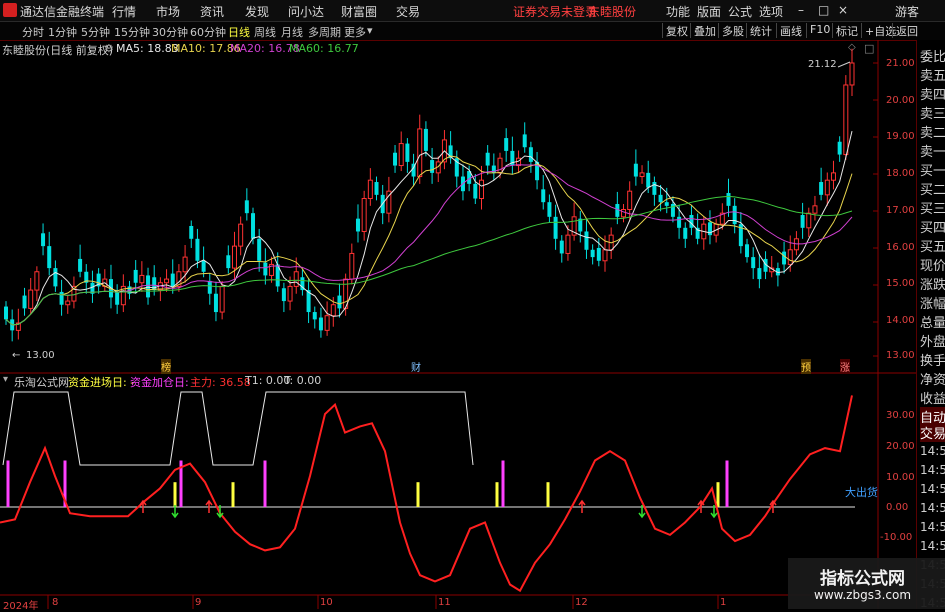 Image resolution: width=945 pixels, height=612 pixels. What do you see at coordinates (703, 30) in the screenshot?
I see `diejia-button: 叠加` at bounding box center [703, 30].